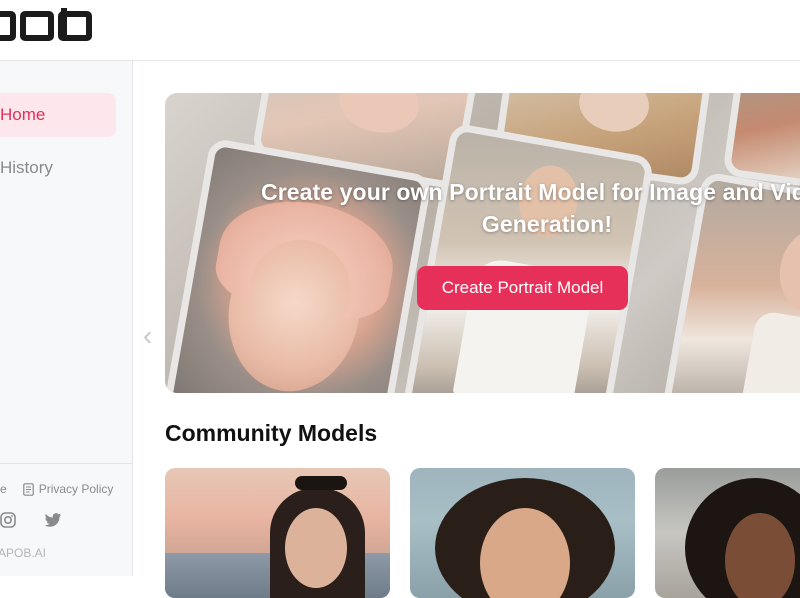 This screenshot has width=800, height=598. Describe the element at coordinates (28, 489) in the screenshot. I see `document-icon` at that location.